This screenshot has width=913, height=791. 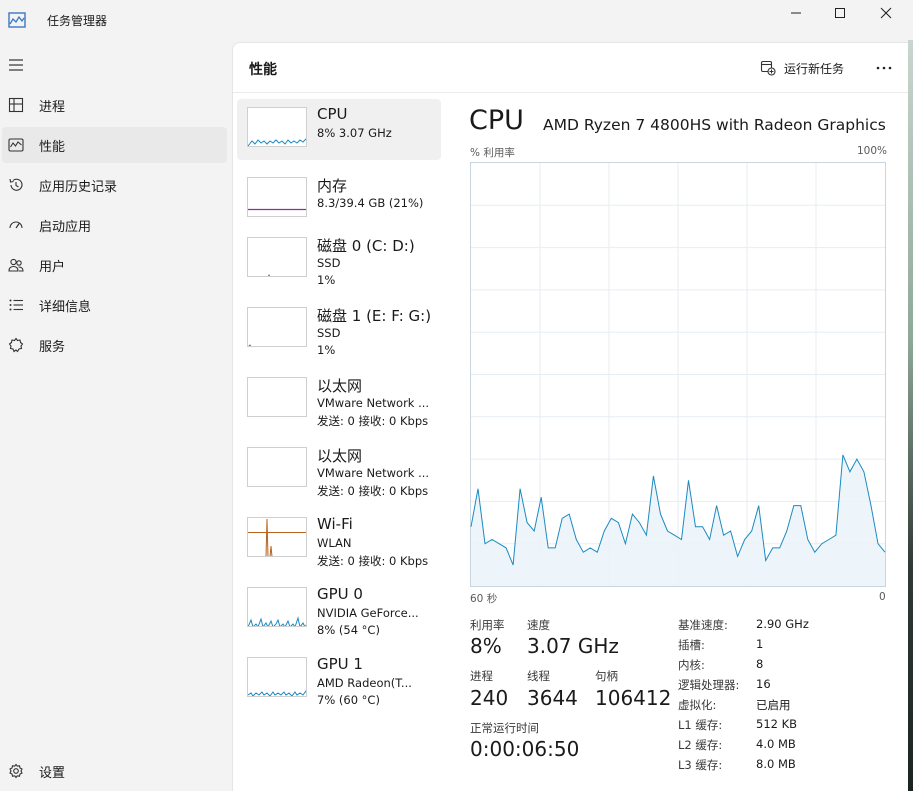 I want to click on minimize-icon, so click(x=796, y=13).